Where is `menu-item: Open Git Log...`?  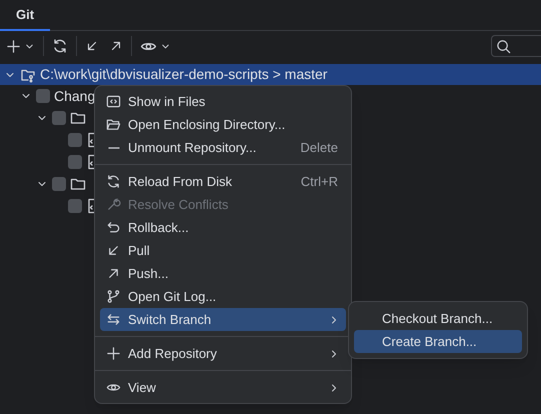 menu-item: Open Git Log... is located at coordinates (223, 296).